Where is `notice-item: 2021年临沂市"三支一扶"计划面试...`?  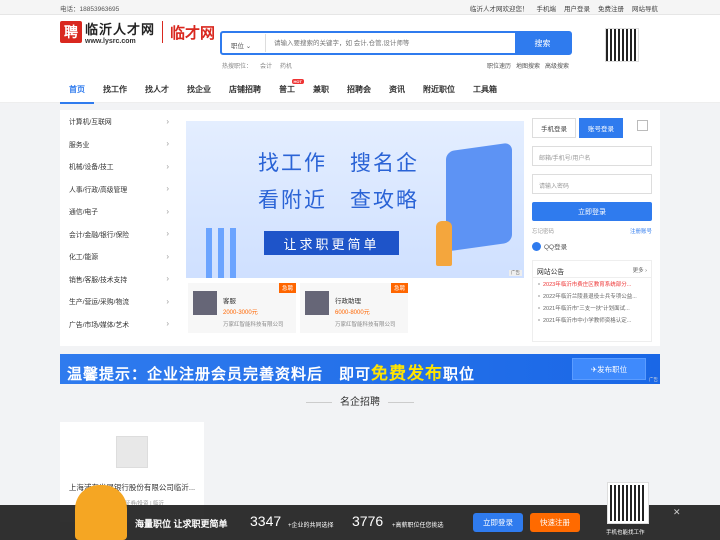
notice-item: 2021年临沂市"三支一扶"计划面试... is located at coordinates (592, 308).